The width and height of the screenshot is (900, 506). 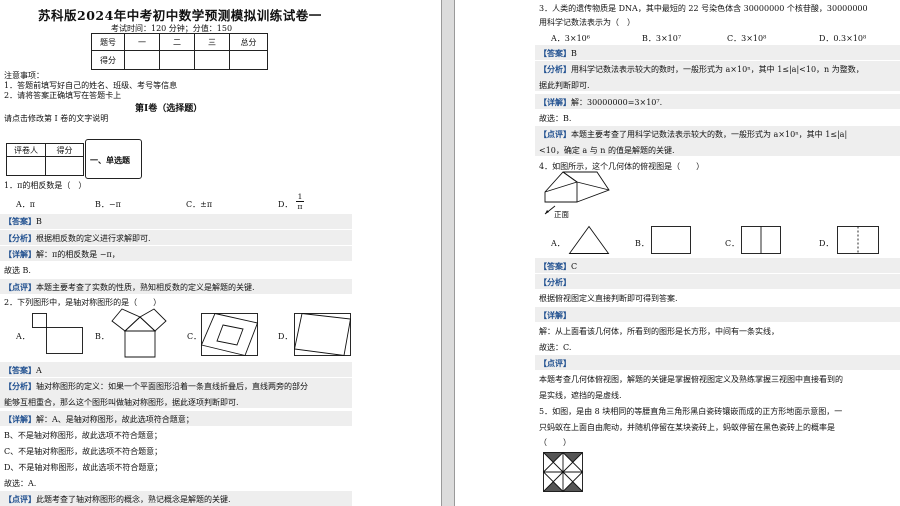 I want to click on q4-figure-b-rectangle, so click(x=671, y=240).